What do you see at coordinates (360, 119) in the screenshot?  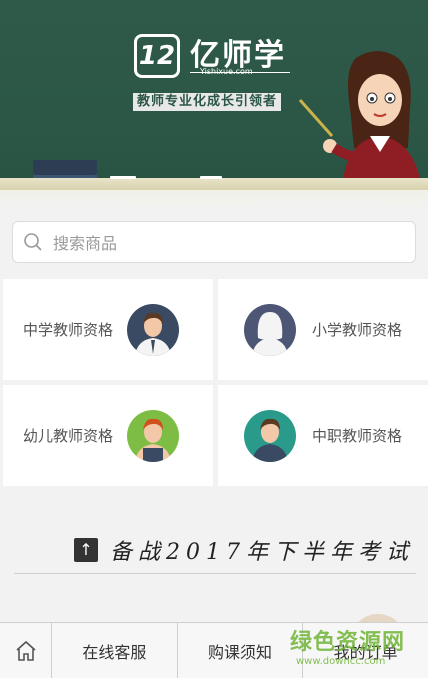 I see `teacher-illustration` at bounding box center [360, 119].